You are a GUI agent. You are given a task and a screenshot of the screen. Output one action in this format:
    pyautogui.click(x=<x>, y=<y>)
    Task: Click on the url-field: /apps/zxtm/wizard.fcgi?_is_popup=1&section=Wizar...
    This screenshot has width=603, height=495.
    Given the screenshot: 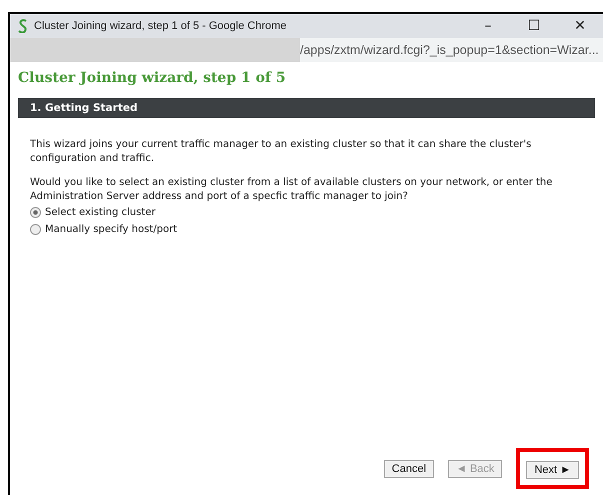 What is the action you would take?
    pyautogui.click(x=451, y=50)
    